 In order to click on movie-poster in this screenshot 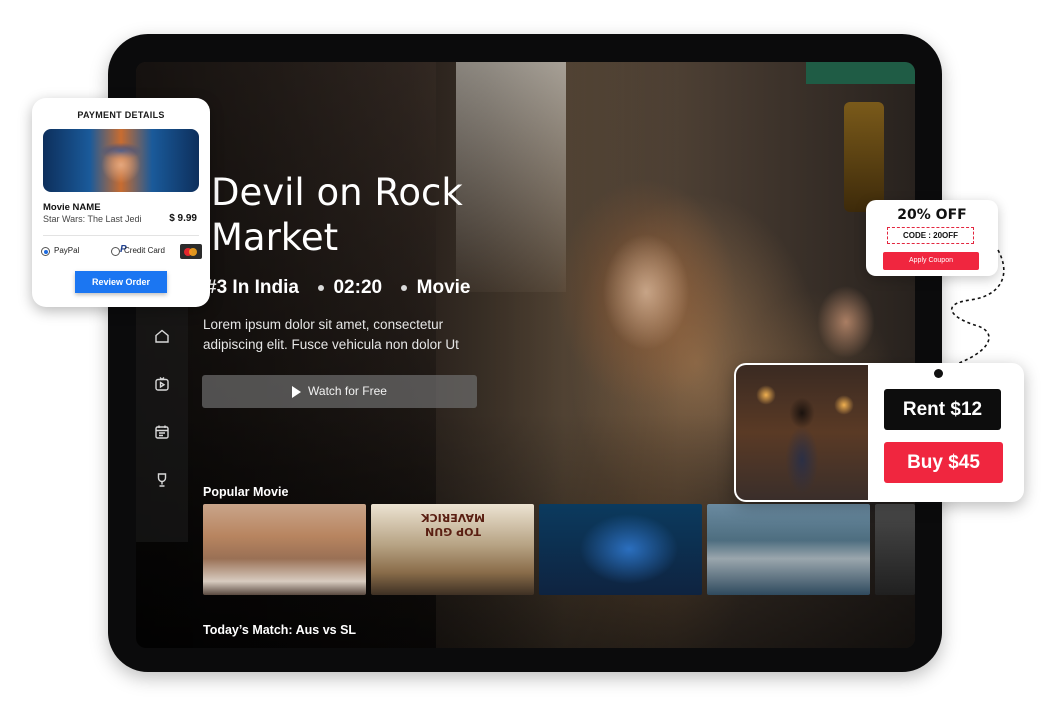, I will do `click(121, 160)`.